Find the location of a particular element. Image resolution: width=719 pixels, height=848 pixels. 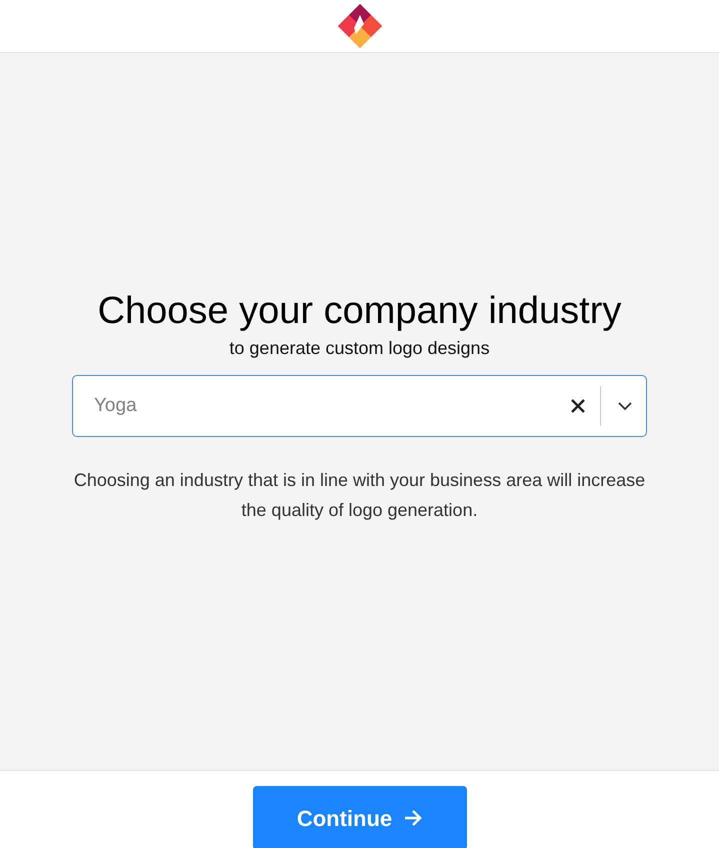

hint-text: Choosing an industry that is in line with your business area will increase the quality of logo generation. is located at coordinates (359, 495).